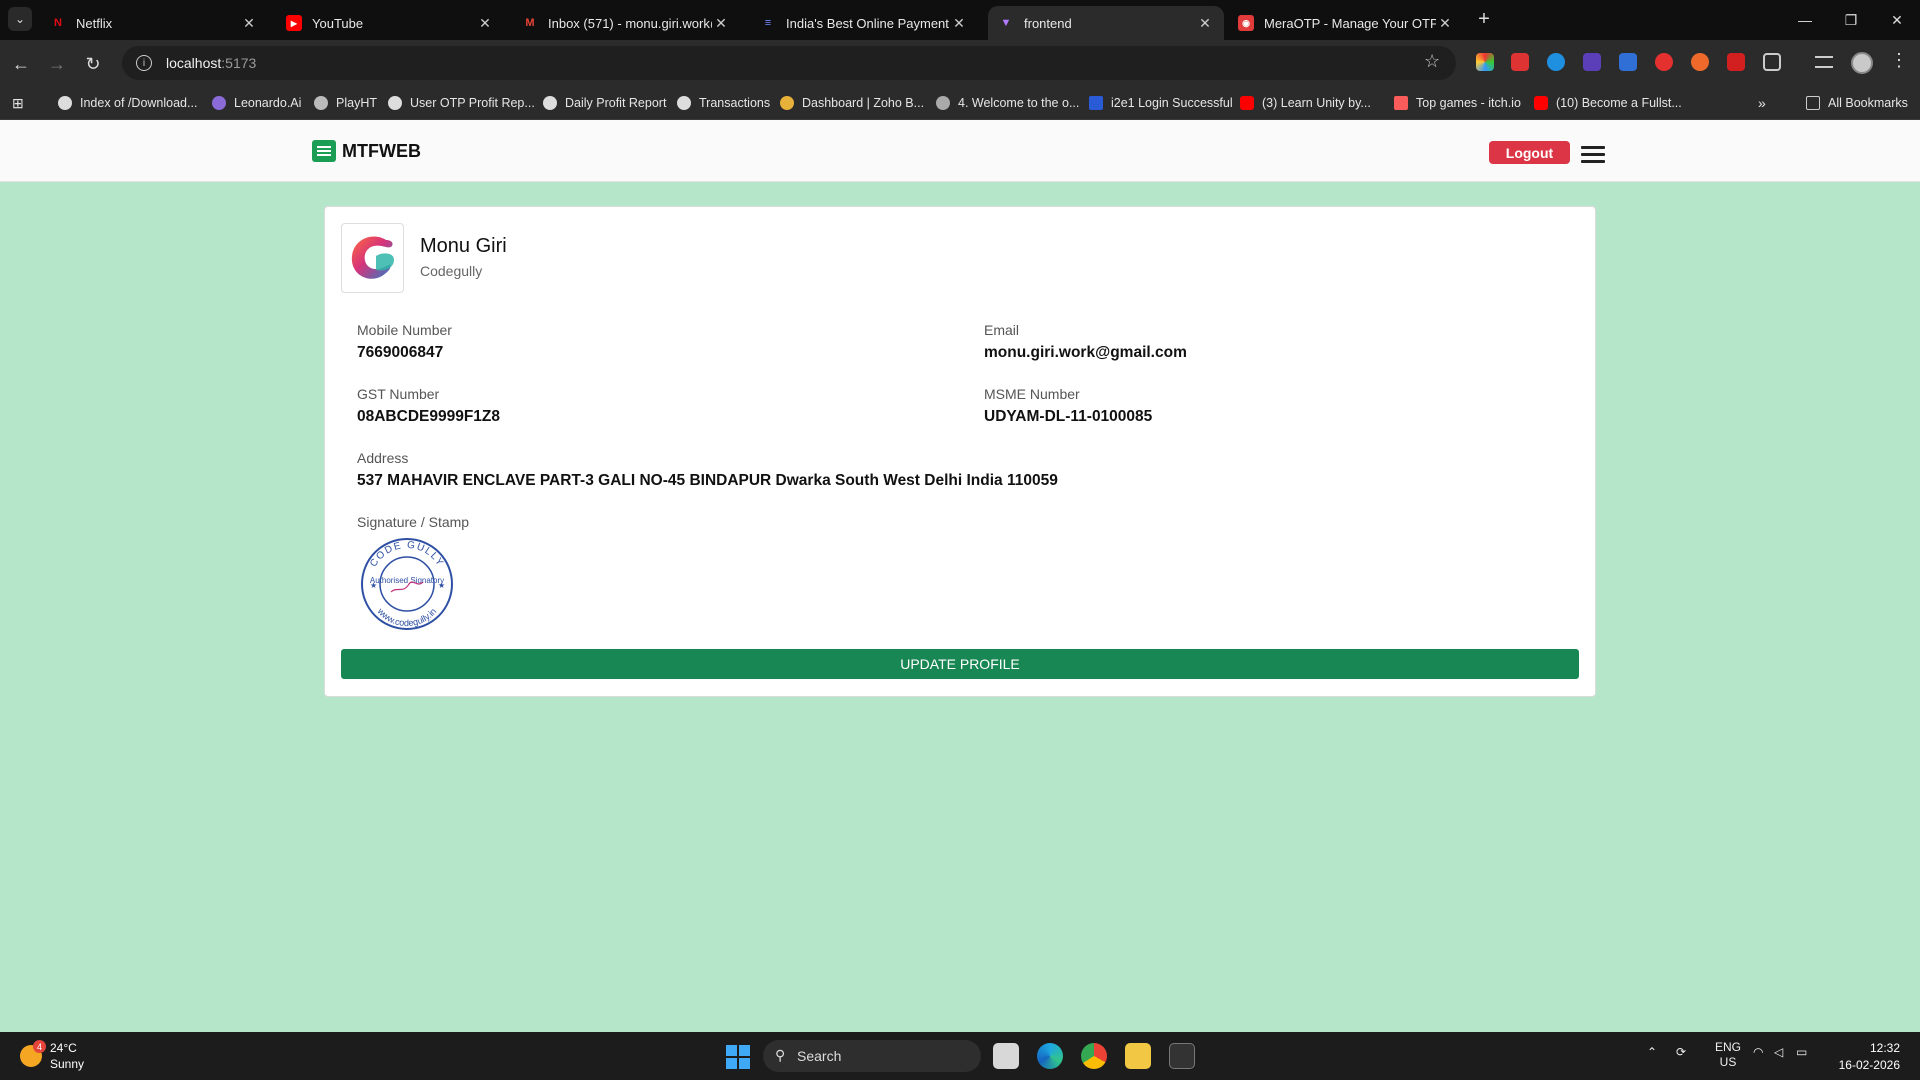  What do you see at coordinates (63, 1048) in the screenshot?
I see `weather-temp: 24°C` at bounding box center [63, 1048].